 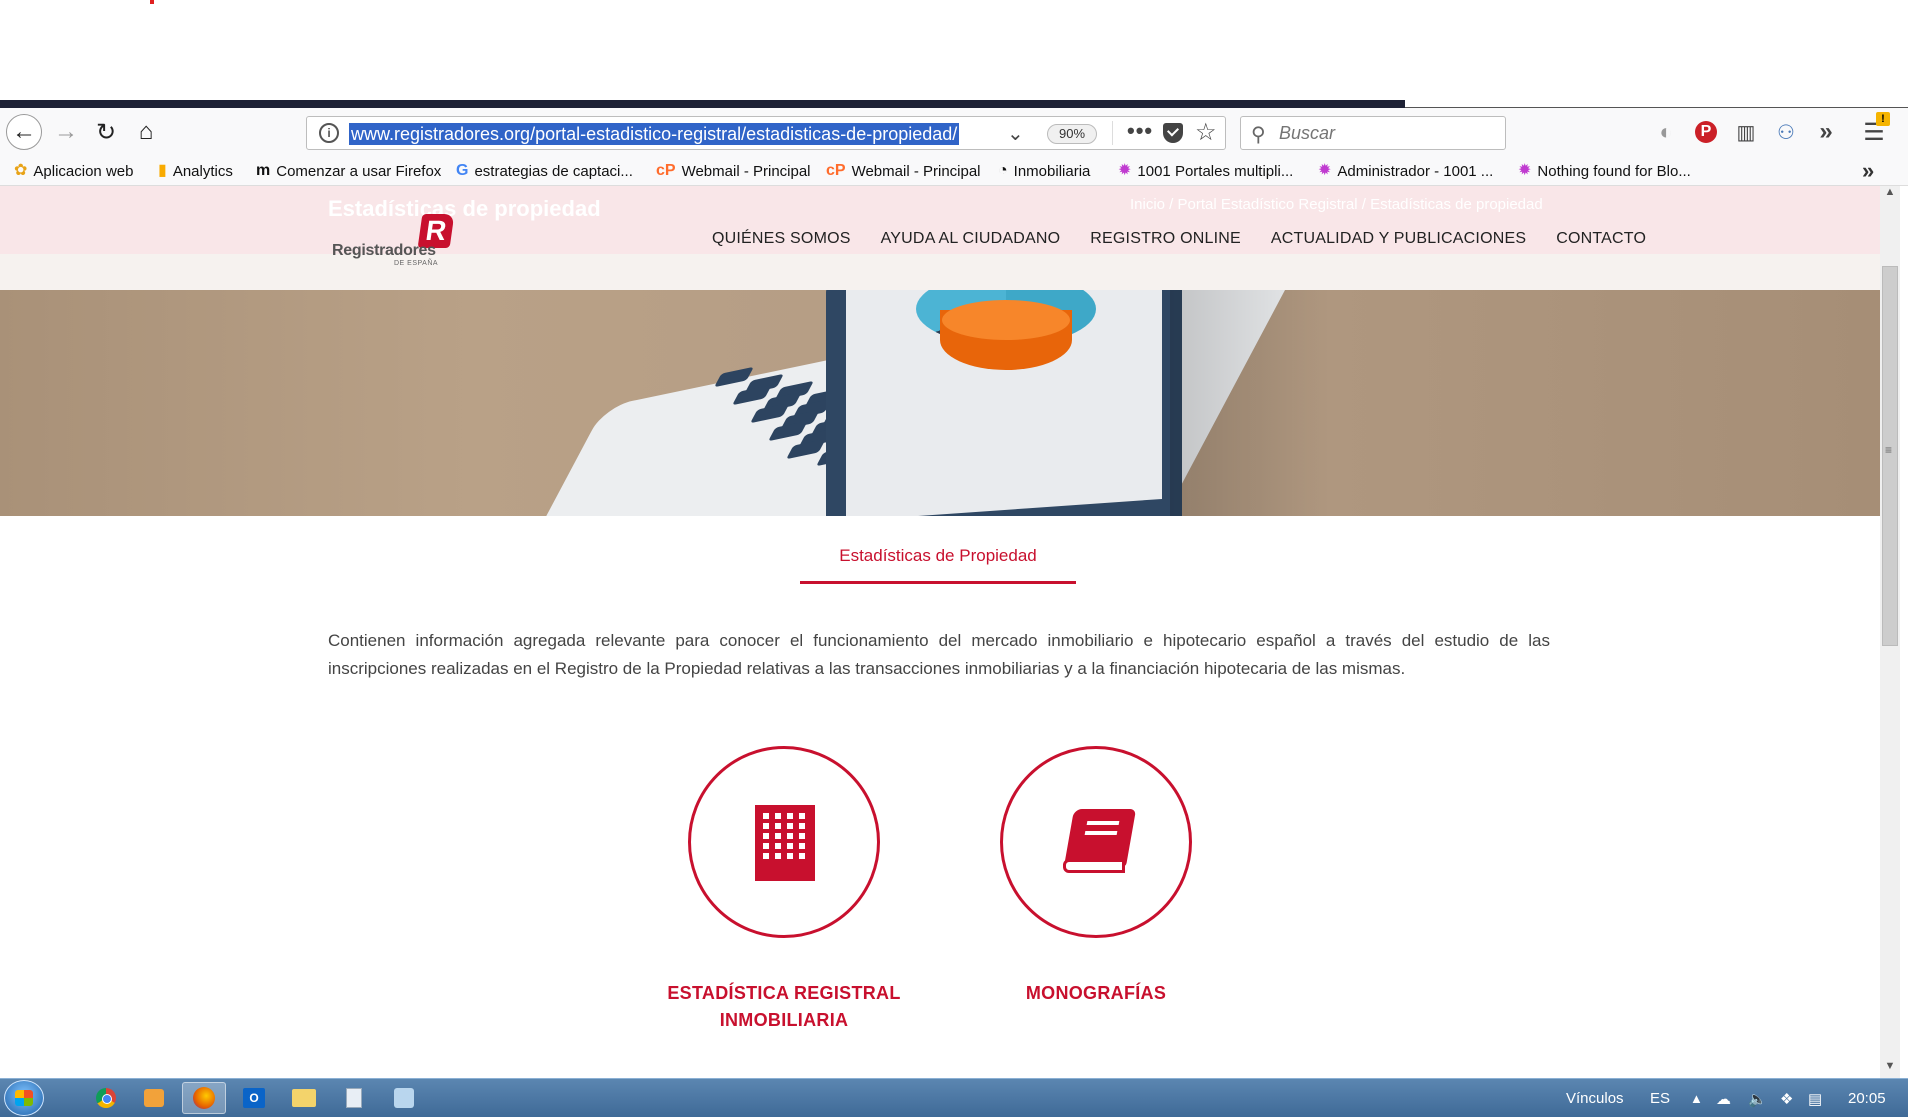 I want to click on zoom-indicator: 90%, so click(x=1072, y=134).